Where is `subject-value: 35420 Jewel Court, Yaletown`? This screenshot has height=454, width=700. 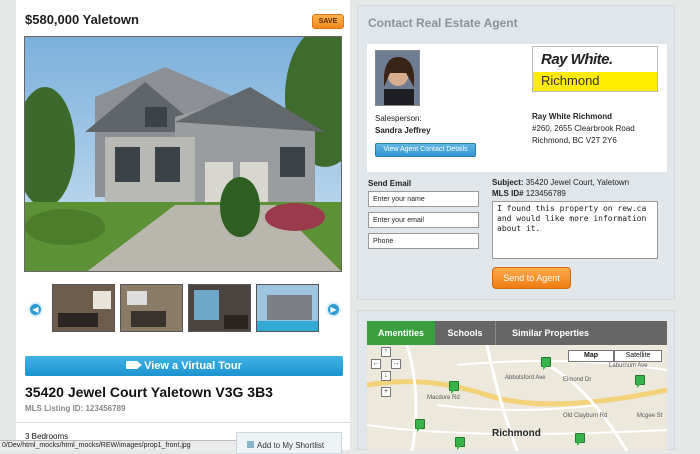
subject-value: 35420 Jewel Court, Yaletown is located at coordinates (577, 182).